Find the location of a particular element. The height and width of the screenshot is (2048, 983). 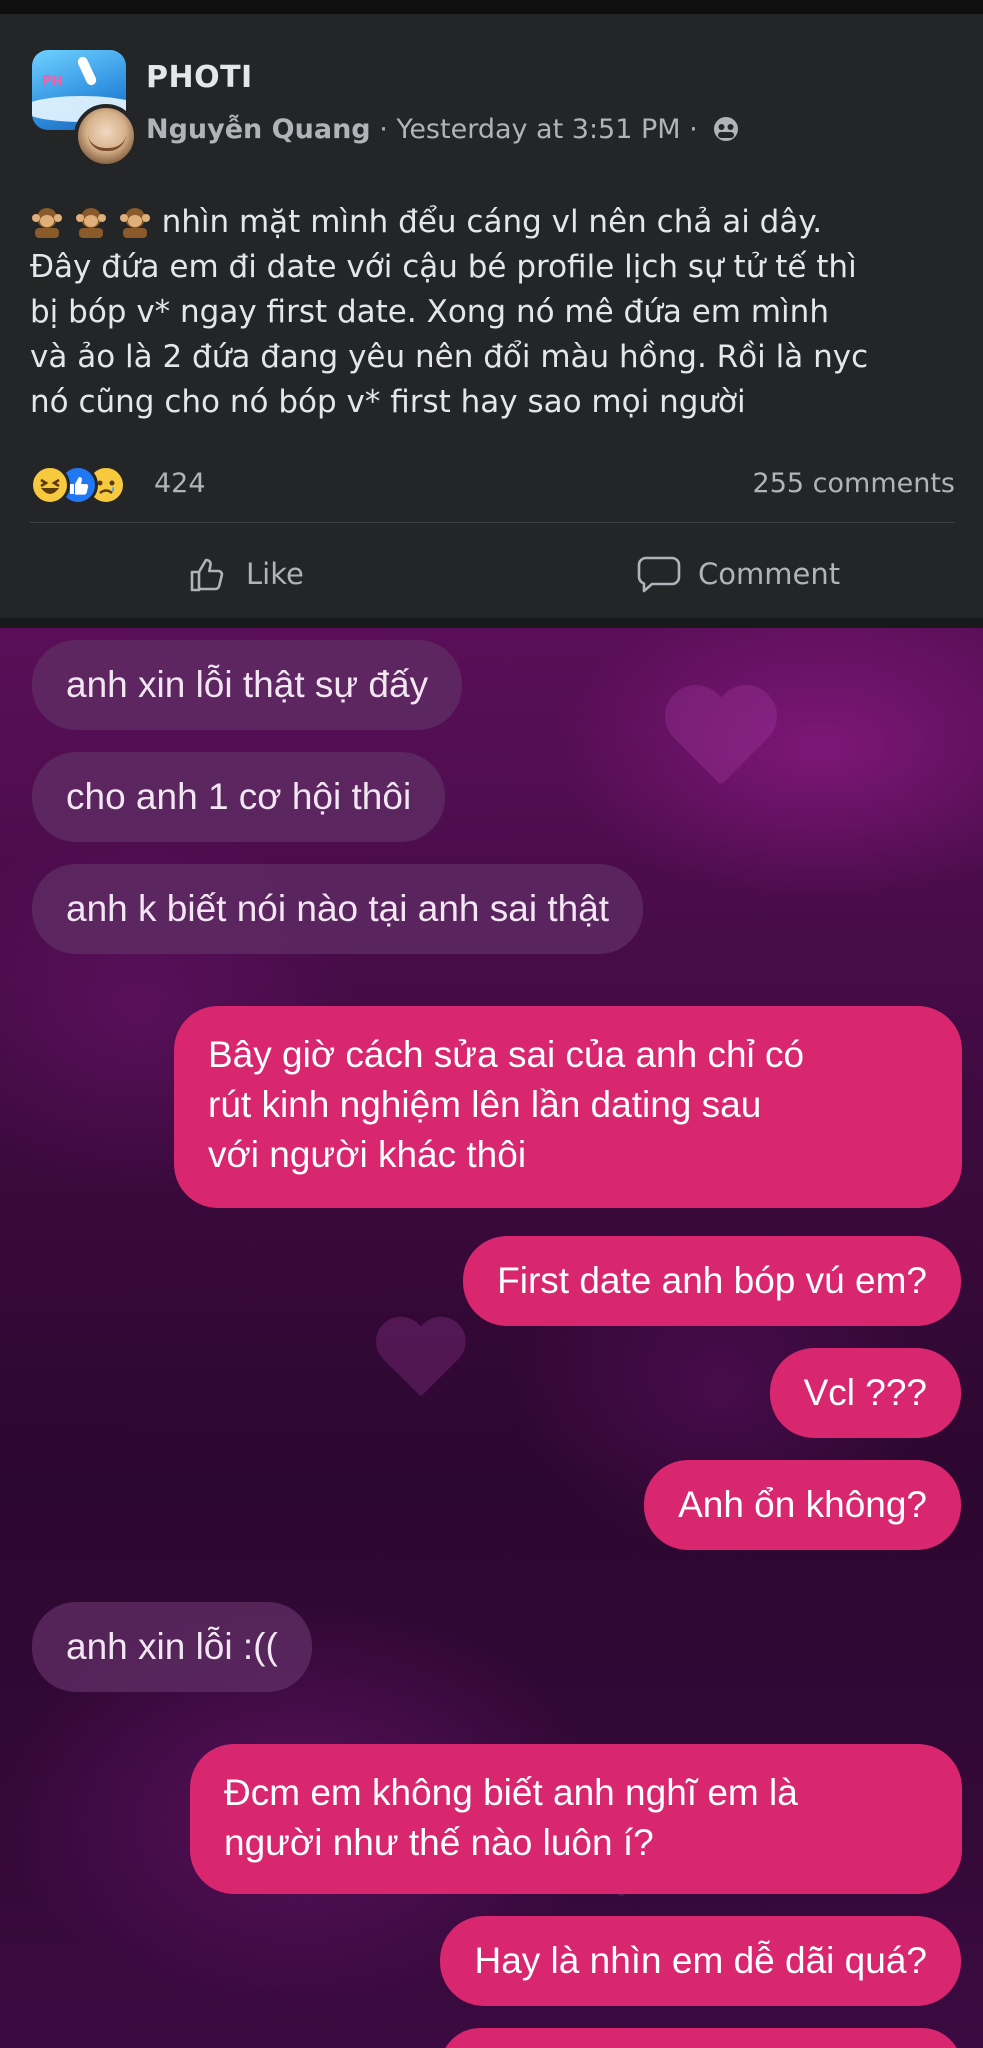

comment-label: Comment is located at coordinates (769, 574).